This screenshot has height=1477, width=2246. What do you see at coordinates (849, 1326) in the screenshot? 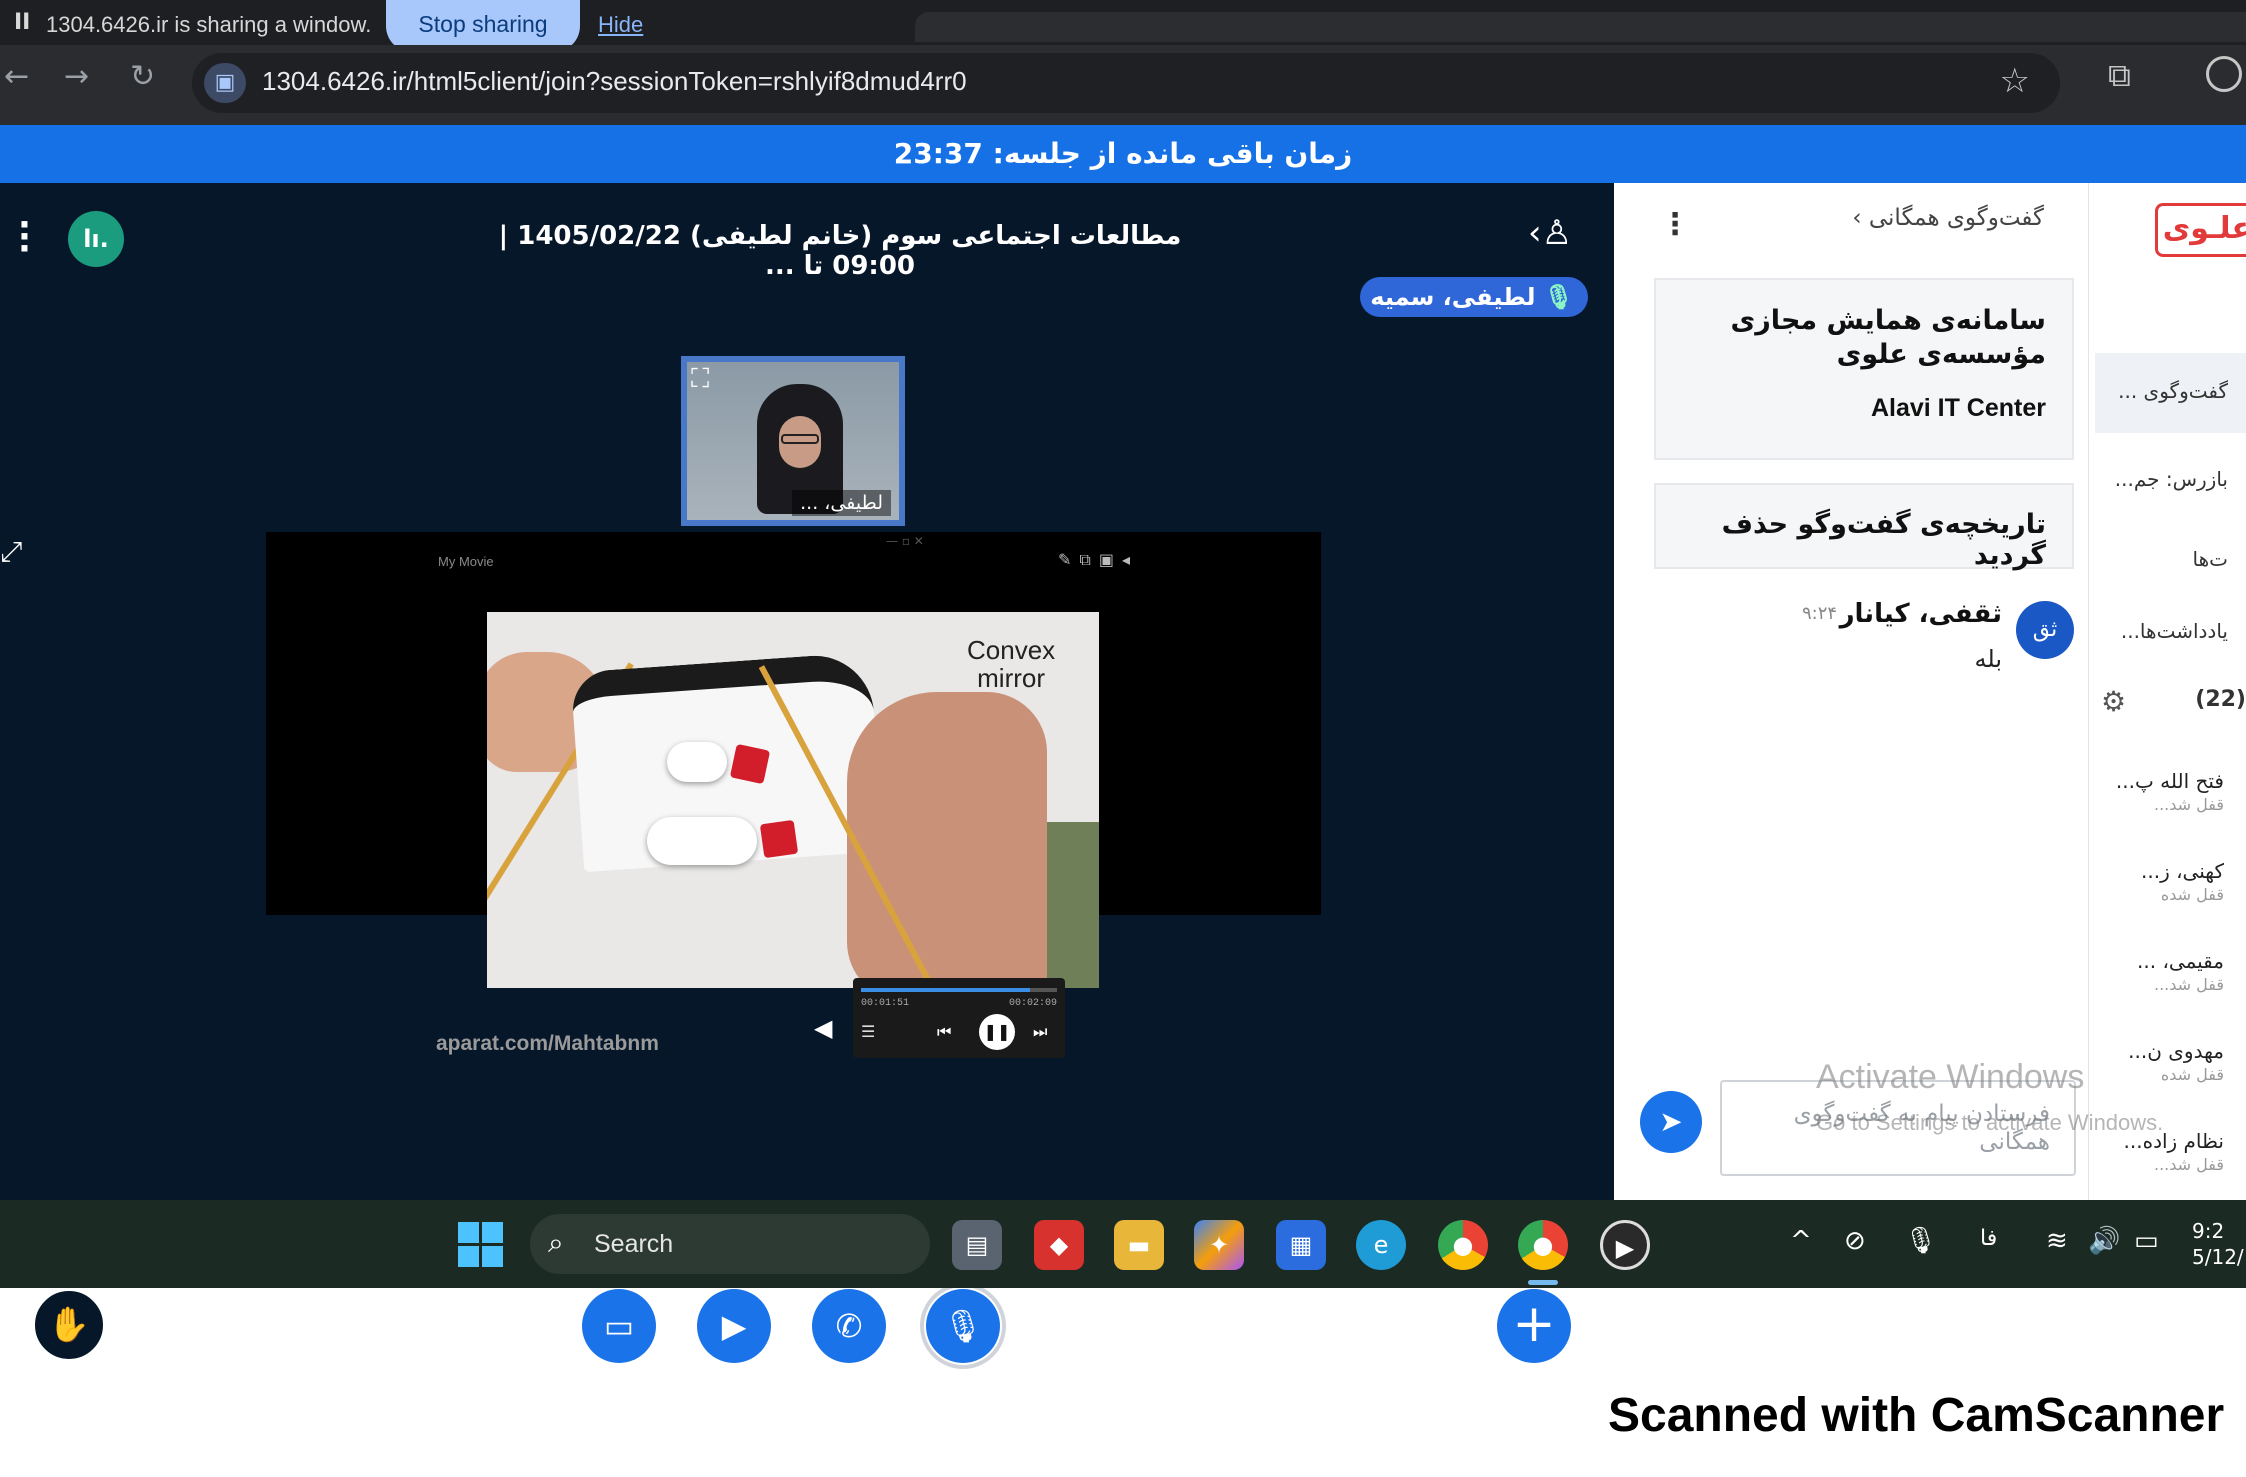
I see `audio-phone-button: ✆` at bounding box center [849, 1326].